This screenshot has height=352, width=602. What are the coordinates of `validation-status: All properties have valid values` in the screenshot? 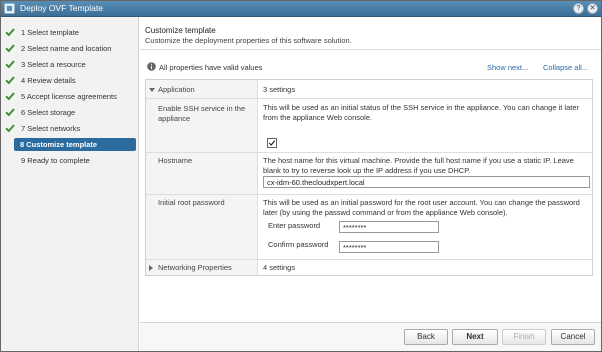 It's located at (211, 67).